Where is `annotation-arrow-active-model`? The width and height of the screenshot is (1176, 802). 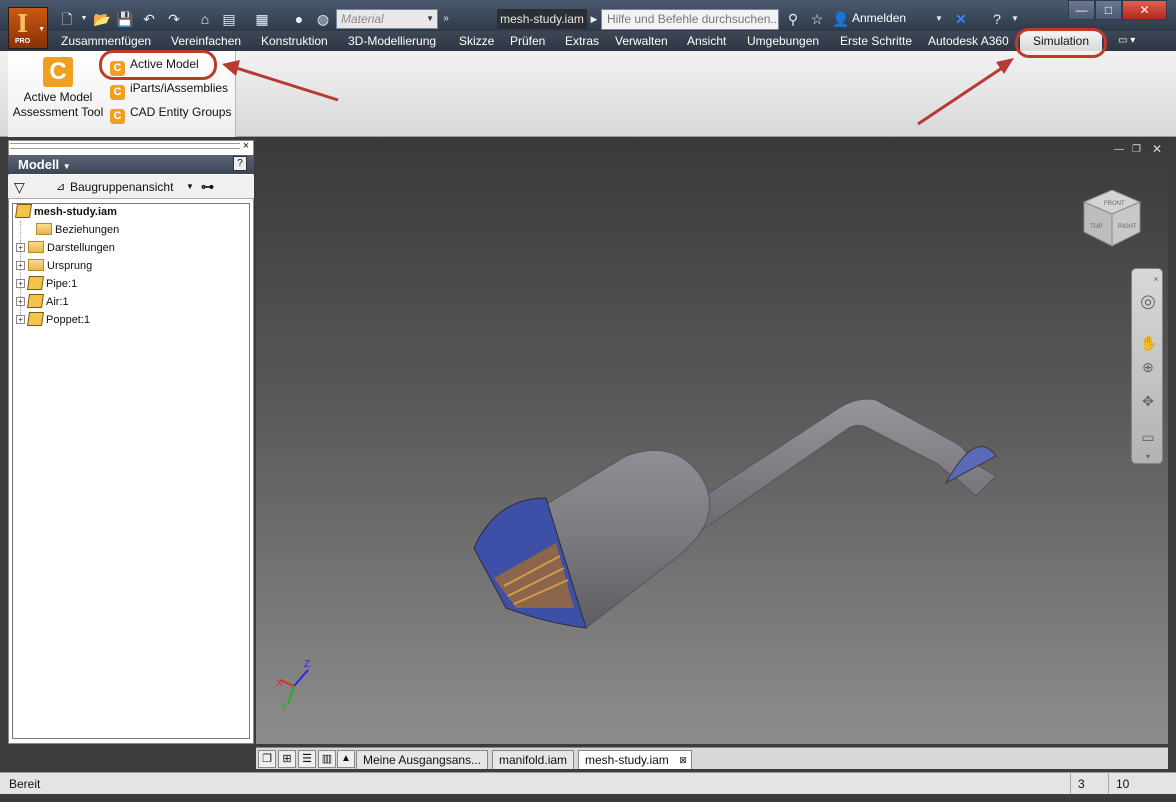 annotation-arrow-active-model is located at coordinates (284, 83).